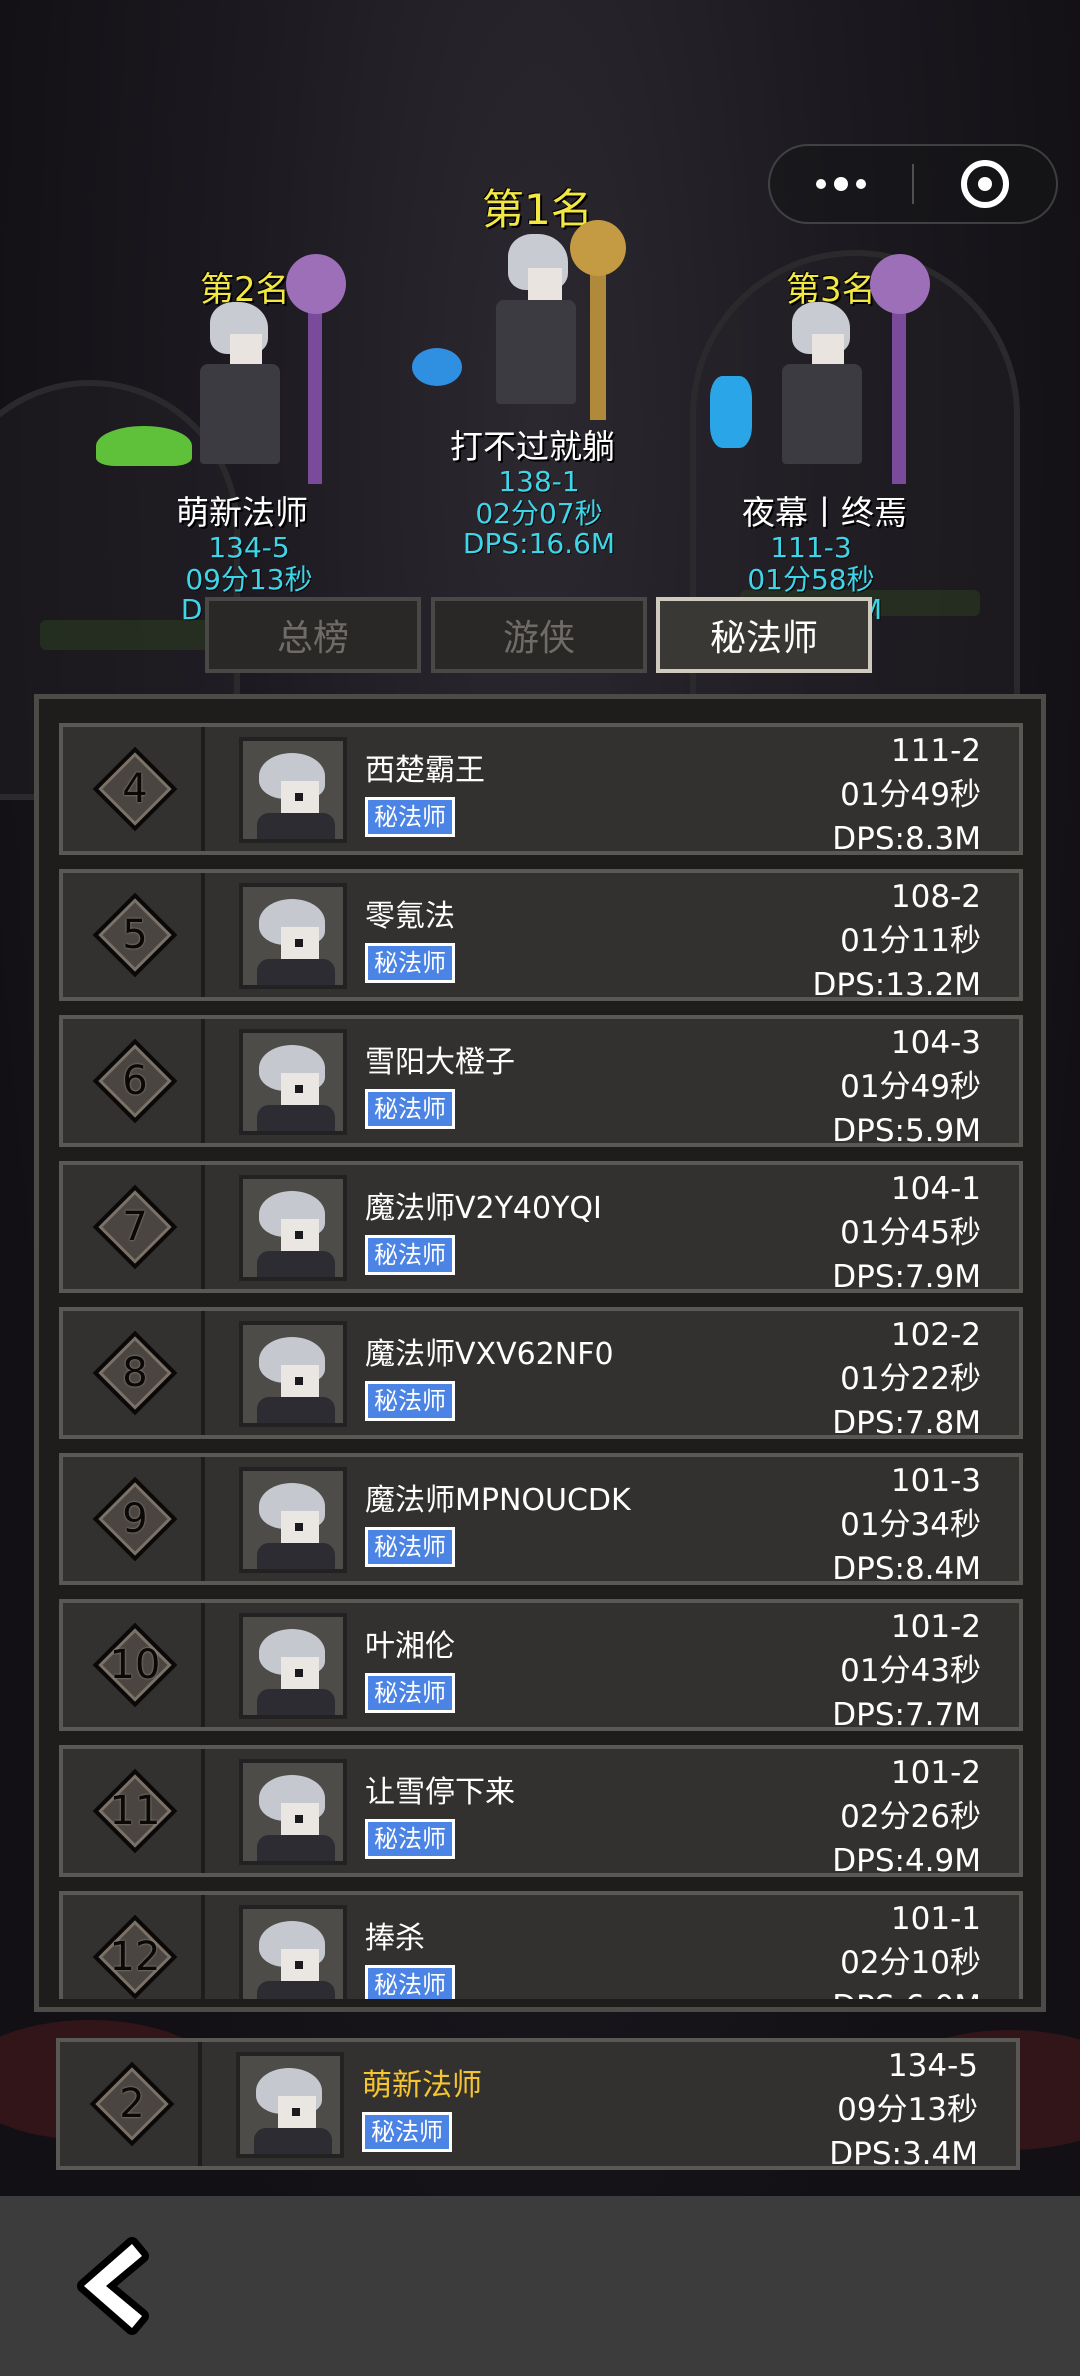 This screenshot has height=2376, width=1080. I want to click on mage-sprite-first, so click(570, 320).